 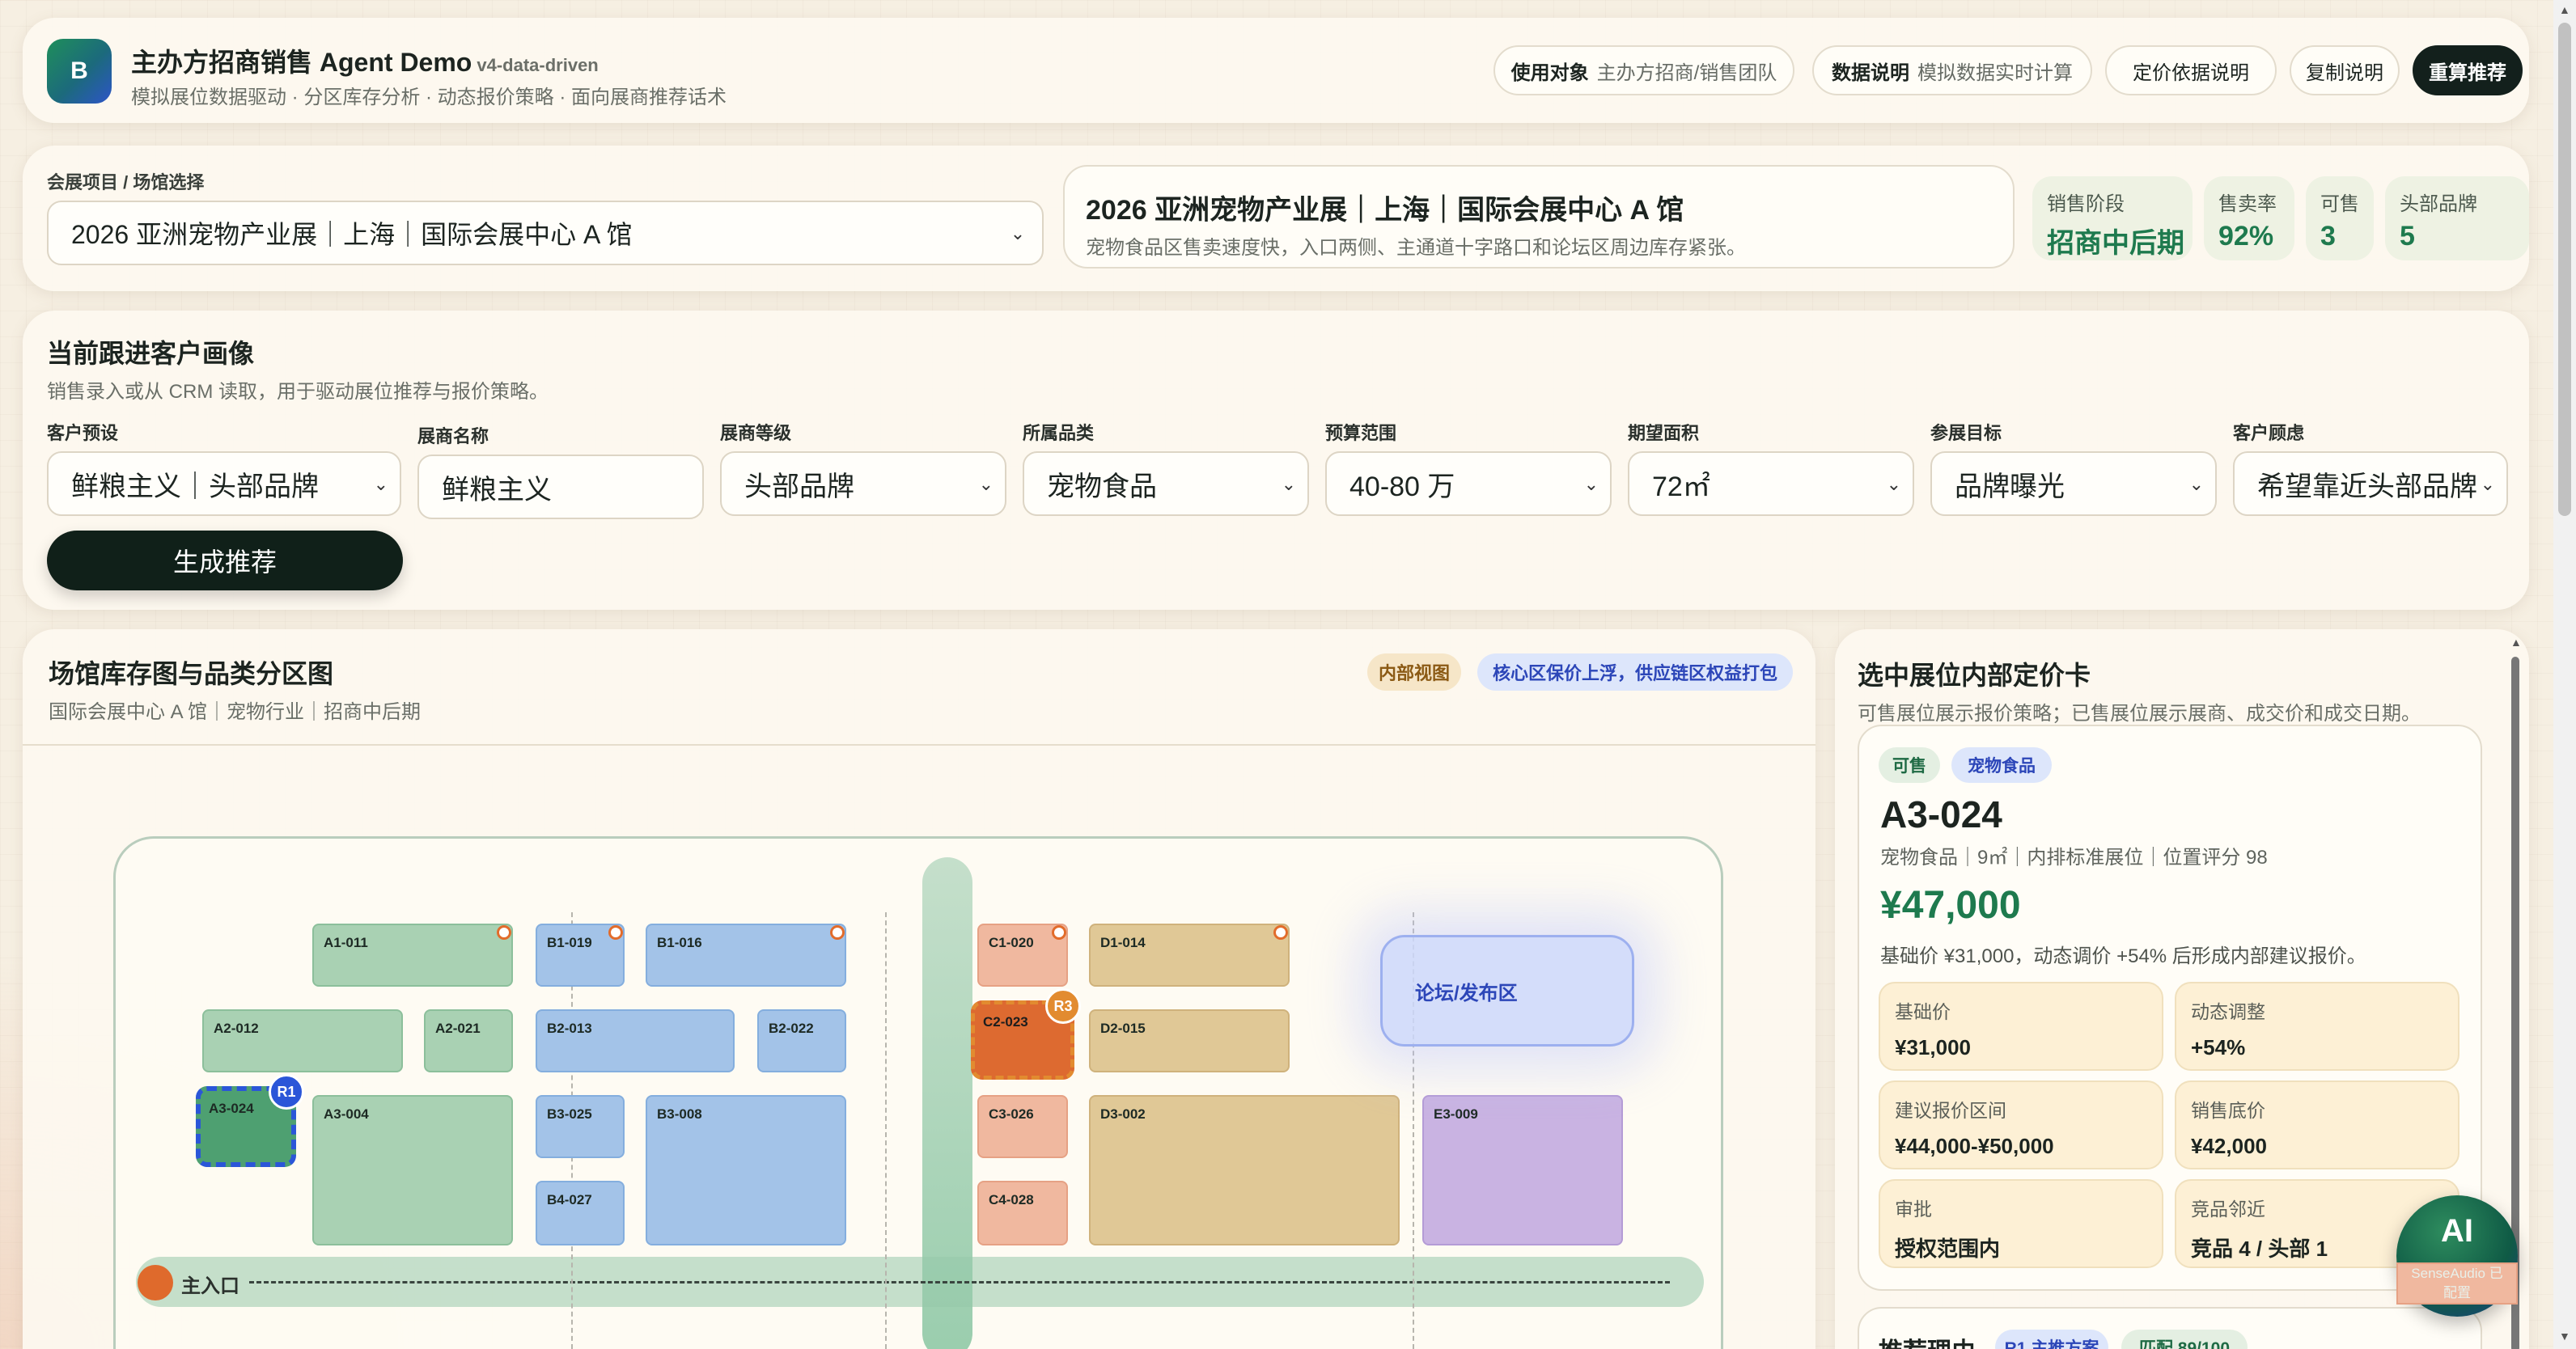 I want to click on budget-select: 40-80 万 ⌄, so click(x=1468, y=484).